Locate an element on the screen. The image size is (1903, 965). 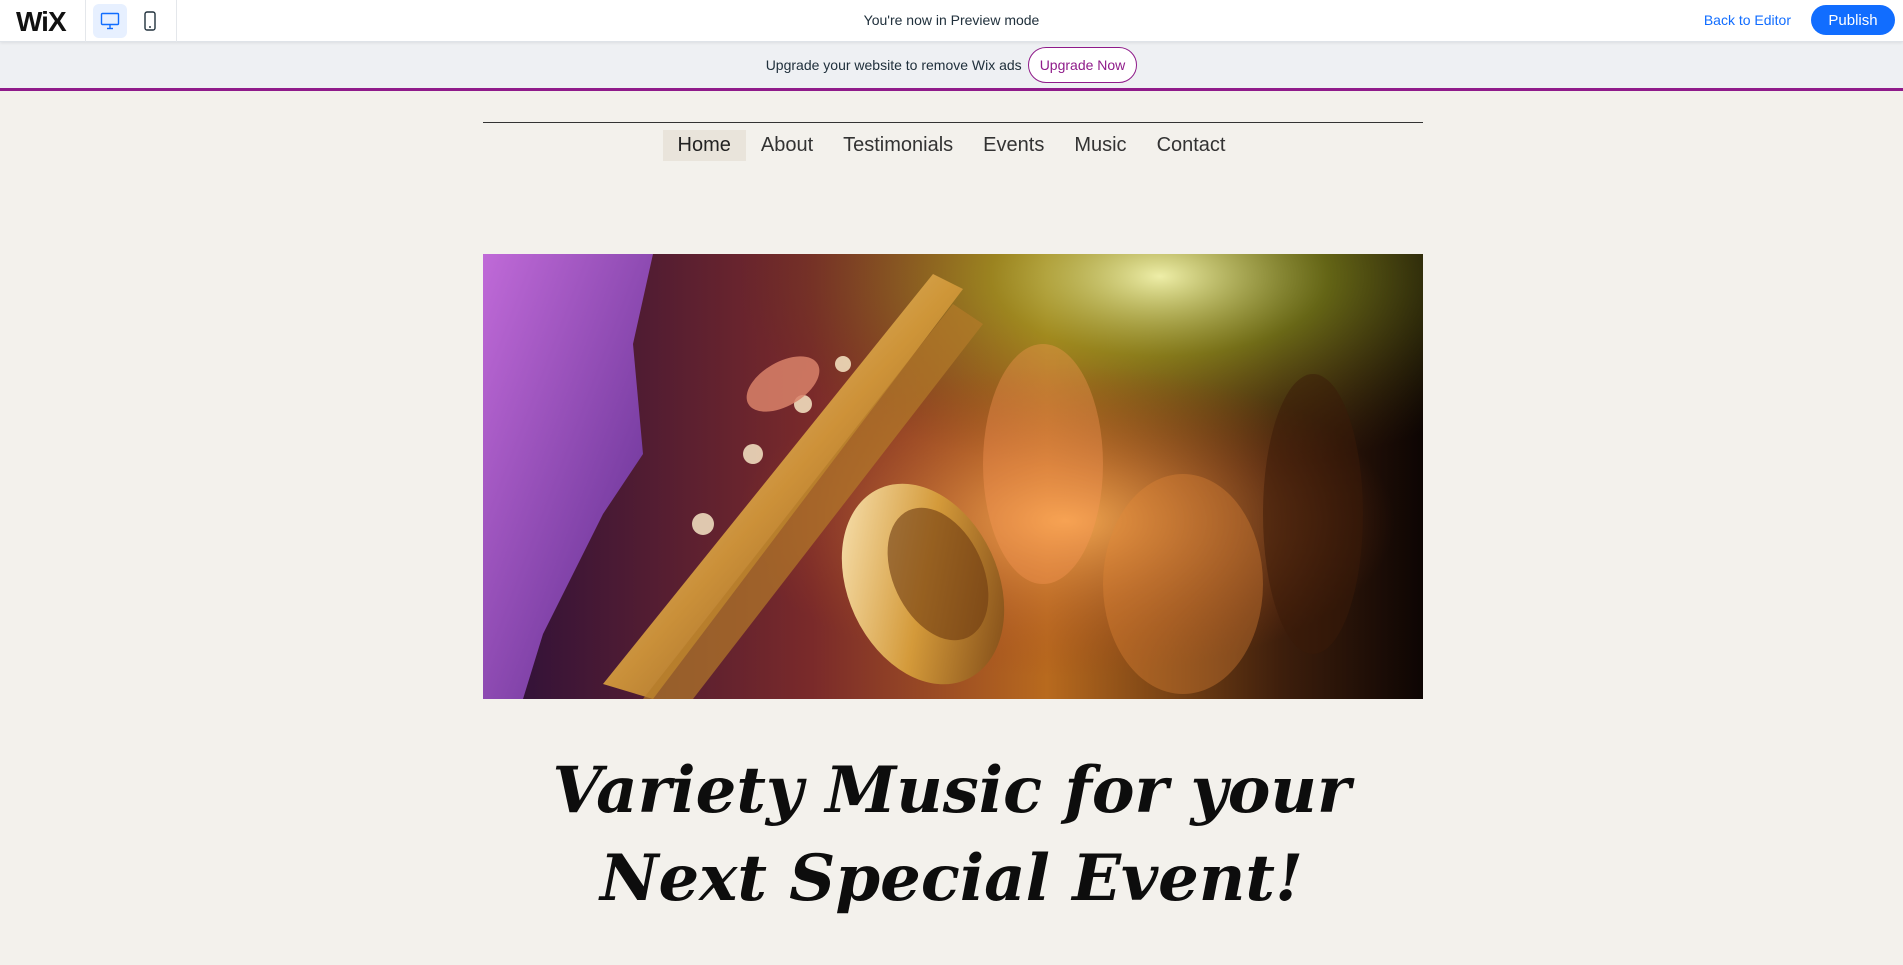
nav-item-music: Music is located at coordinates (1100, 145).